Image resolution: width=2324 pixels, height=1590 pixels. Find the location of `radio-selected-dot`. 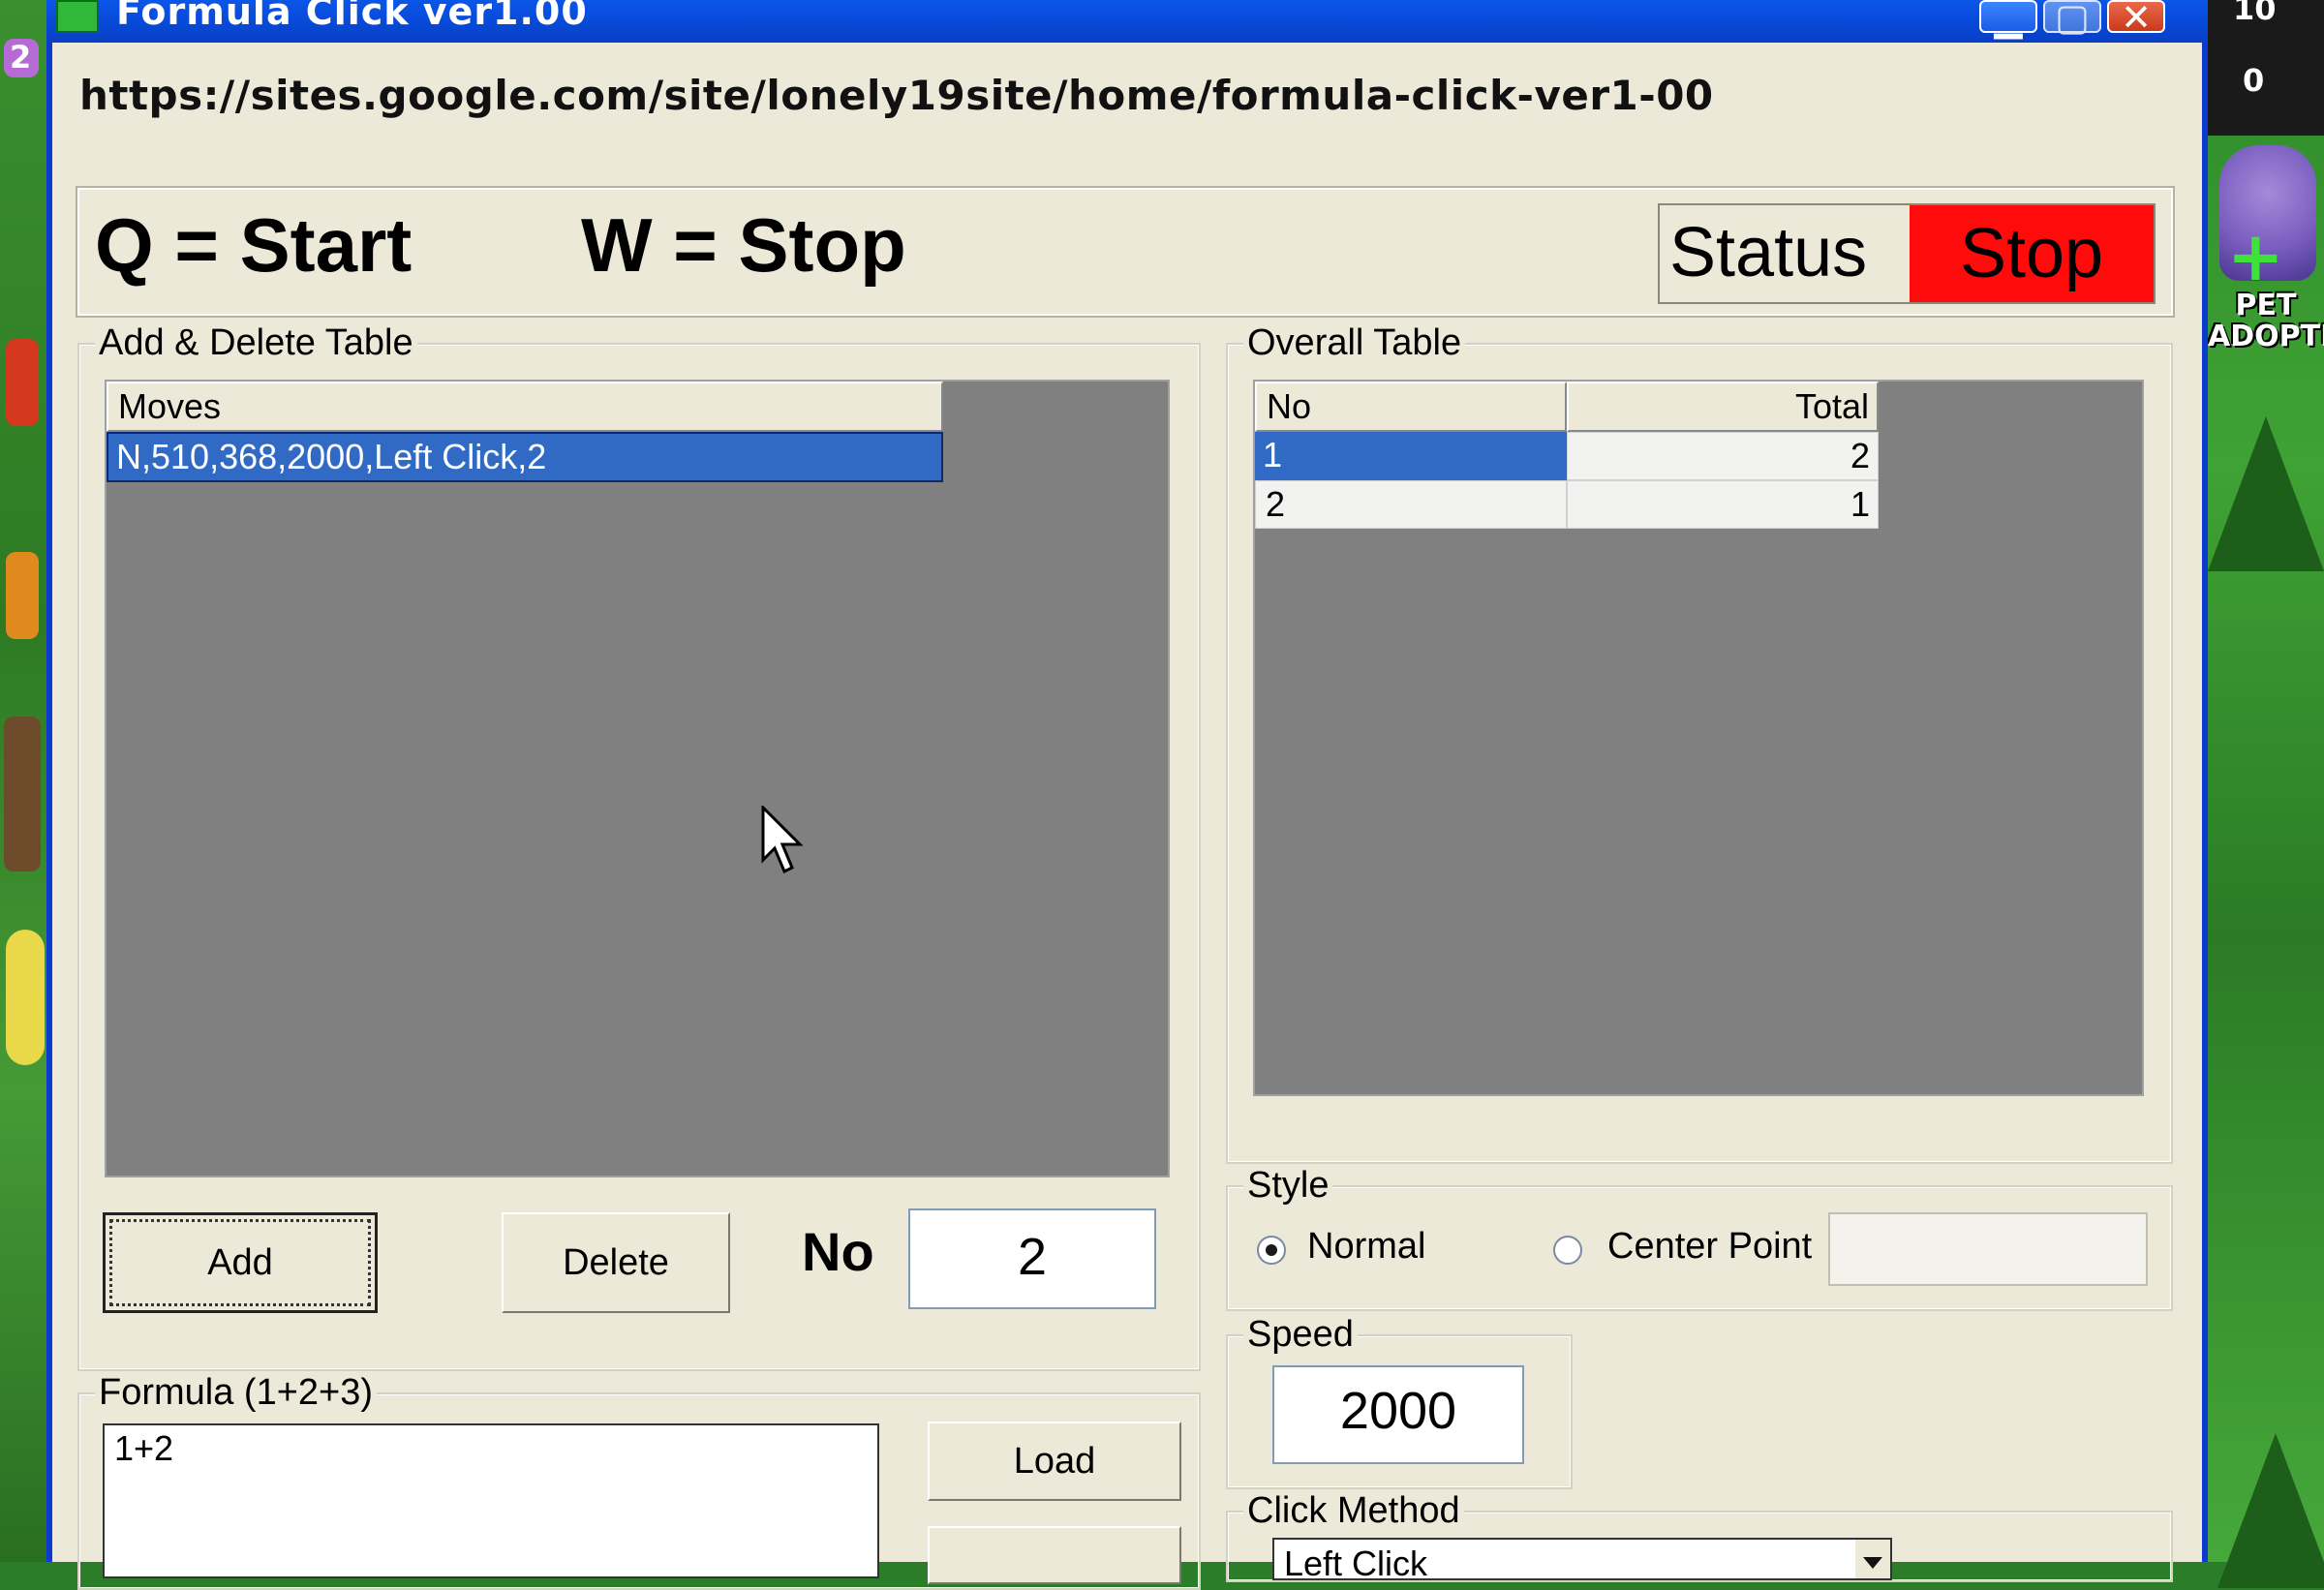

radio-selected-dot is located at coordinates (1272, 1250).